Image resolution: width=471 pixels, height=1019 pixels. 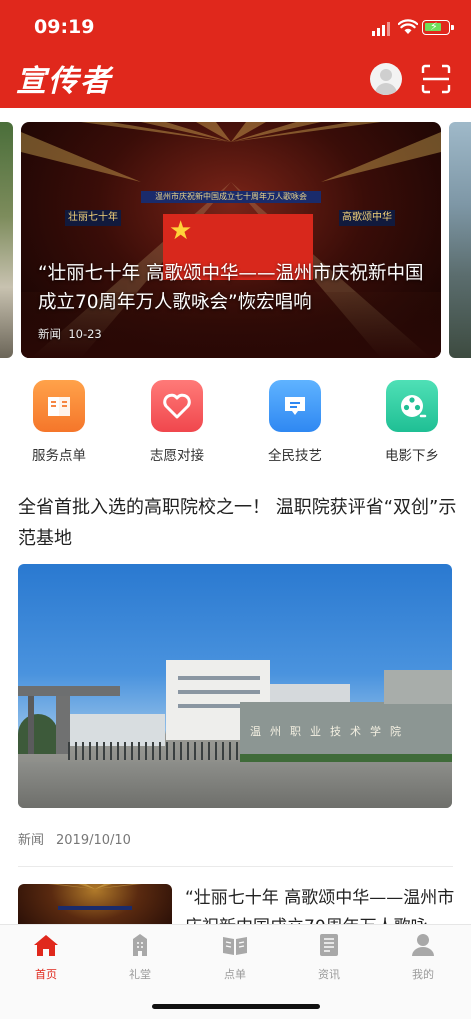 I want to click on service-label: 电影下乡, so click(x=412, y=456).